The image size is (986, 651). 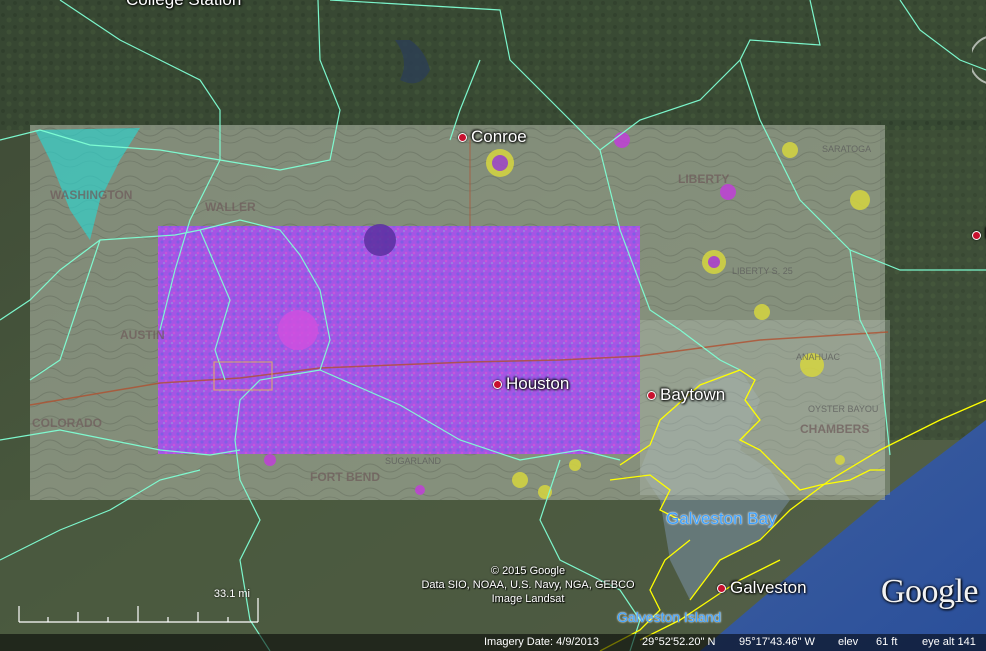 I want to click on credits-line-2: Data SIO, NOAA, U.S. Navy, NGA, GEBCO, so click(x=528, y=585).